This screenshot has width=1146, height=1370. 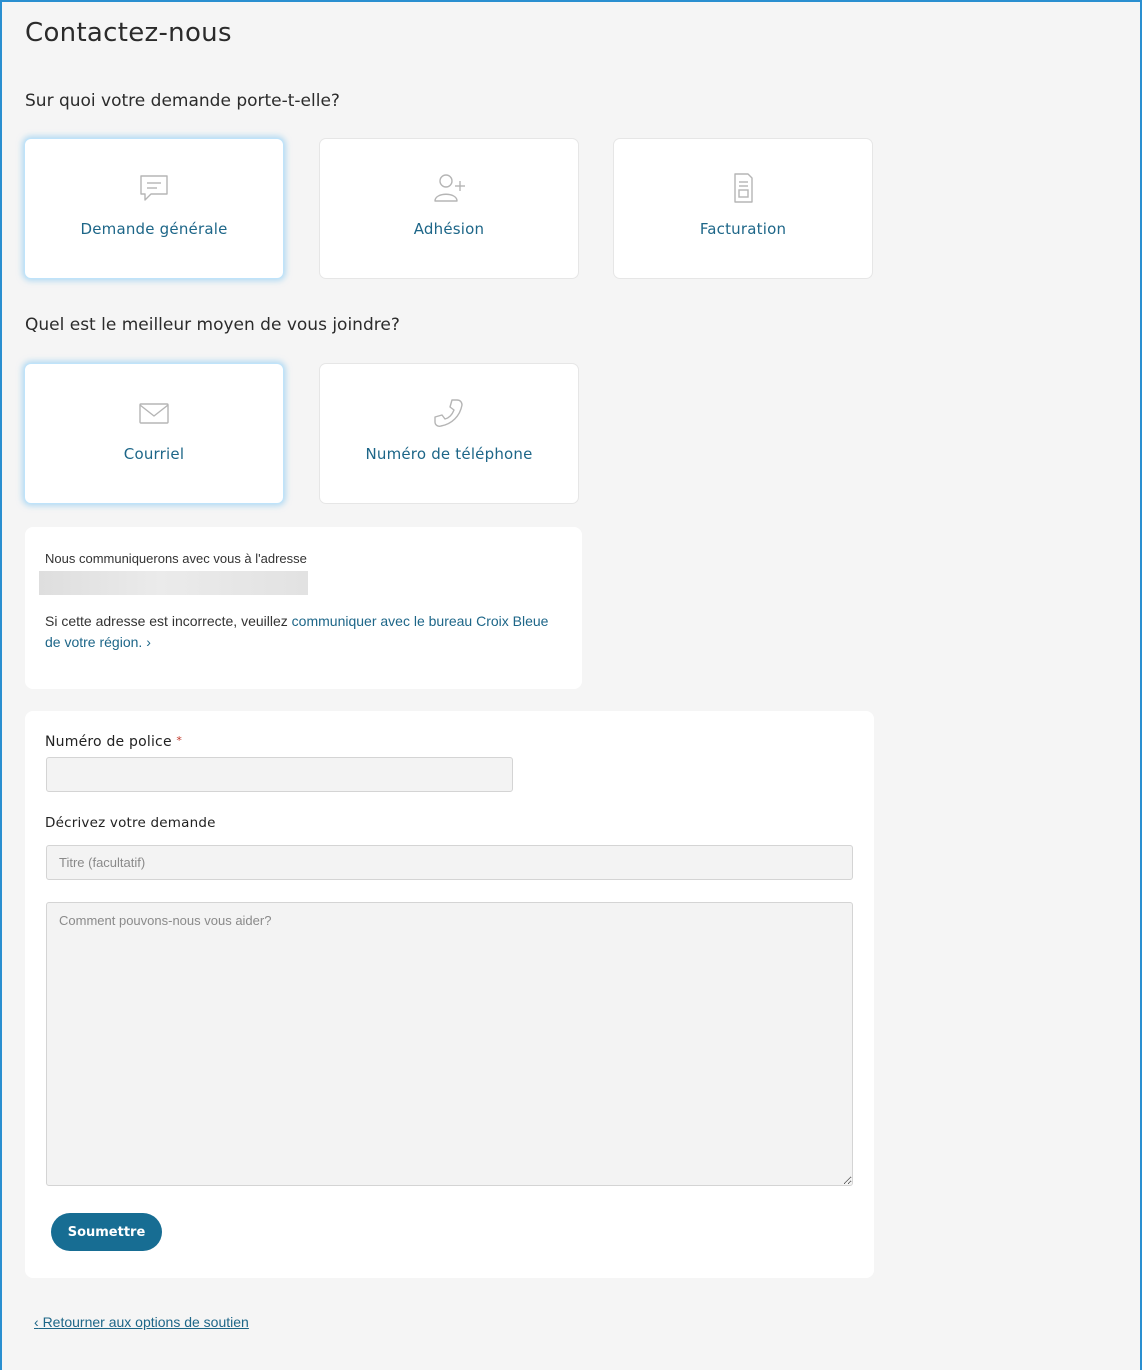 What do you see at coordinates (179, 740) in the screenshot?
I see `required-marker: *` at bounding box center [179, 740].